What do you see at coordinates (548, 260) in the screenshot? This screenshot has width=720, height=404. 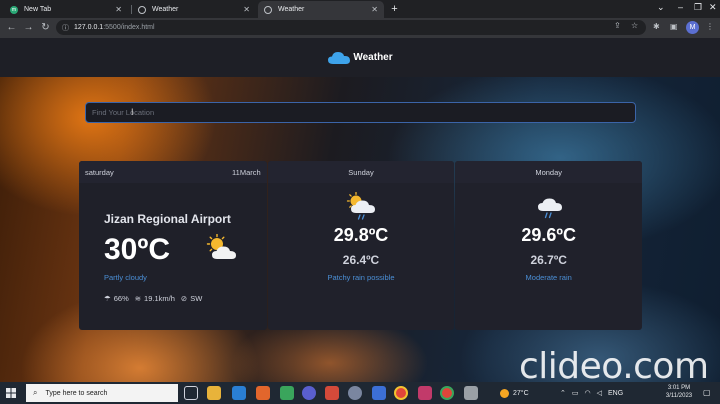 I see `forecast-min-temp: 26.7ºC` at bounding box center [548, 260].